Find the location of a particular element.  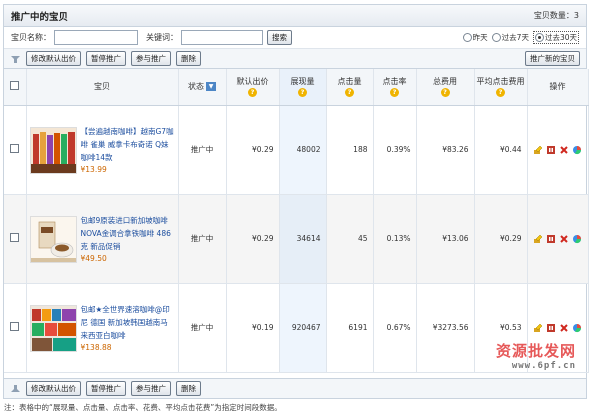

watermark-logo: 资源批发网 www.6pf.cn is located at coordinates (535, 356).